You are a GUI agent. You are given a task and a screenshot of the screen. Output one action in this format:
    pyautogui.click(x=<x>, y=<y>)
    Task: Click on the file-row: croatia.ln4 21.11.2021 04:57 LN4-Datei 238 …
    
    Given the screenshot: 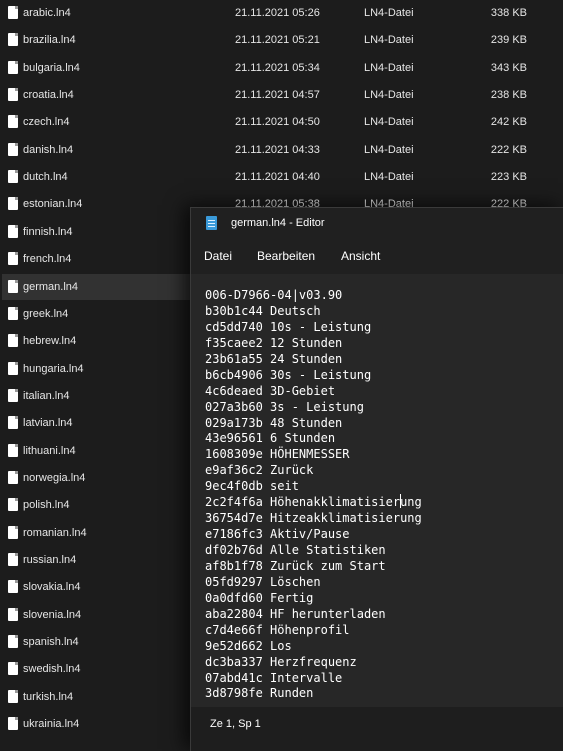 What is the action you would take?
    pyautogui.click(x=282, y=95)
    